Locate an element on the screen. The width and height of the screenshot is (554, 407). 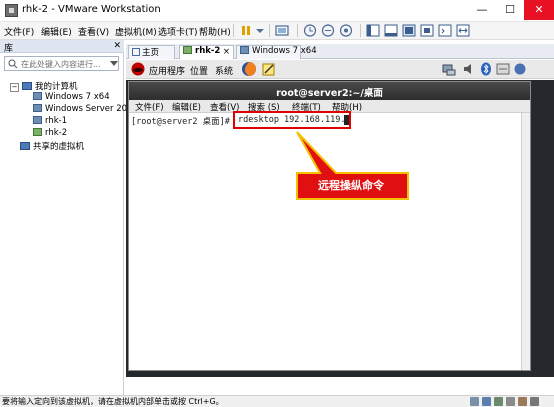
revert-snapshot-icon is located at coordinates (328, 30).